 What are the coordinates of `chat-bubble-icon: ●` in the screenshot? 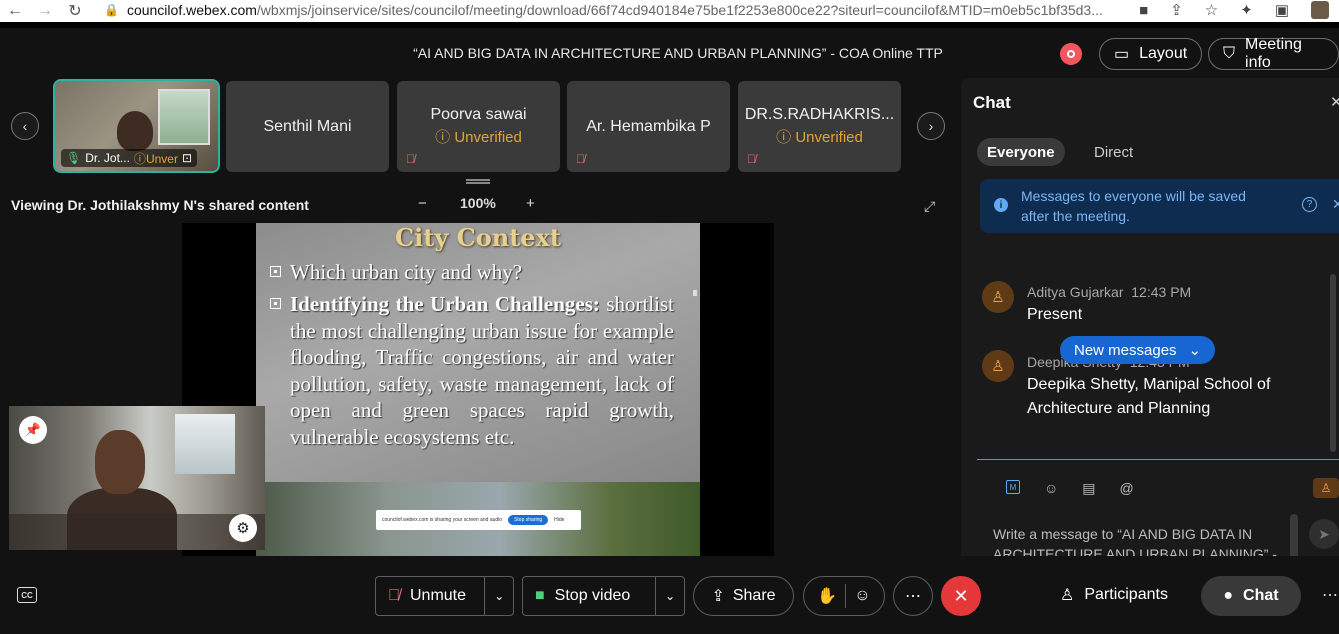 It's located at (1228, 595).